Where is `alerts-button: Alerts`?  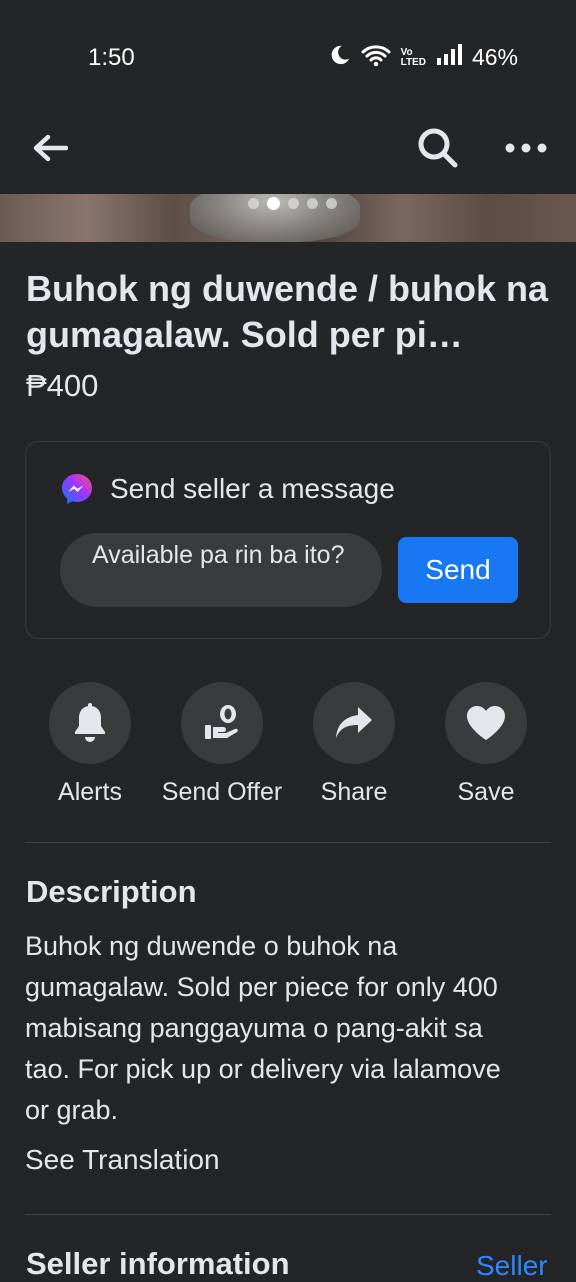
alerts-button: Alerts is located at coordinates (90, 744).